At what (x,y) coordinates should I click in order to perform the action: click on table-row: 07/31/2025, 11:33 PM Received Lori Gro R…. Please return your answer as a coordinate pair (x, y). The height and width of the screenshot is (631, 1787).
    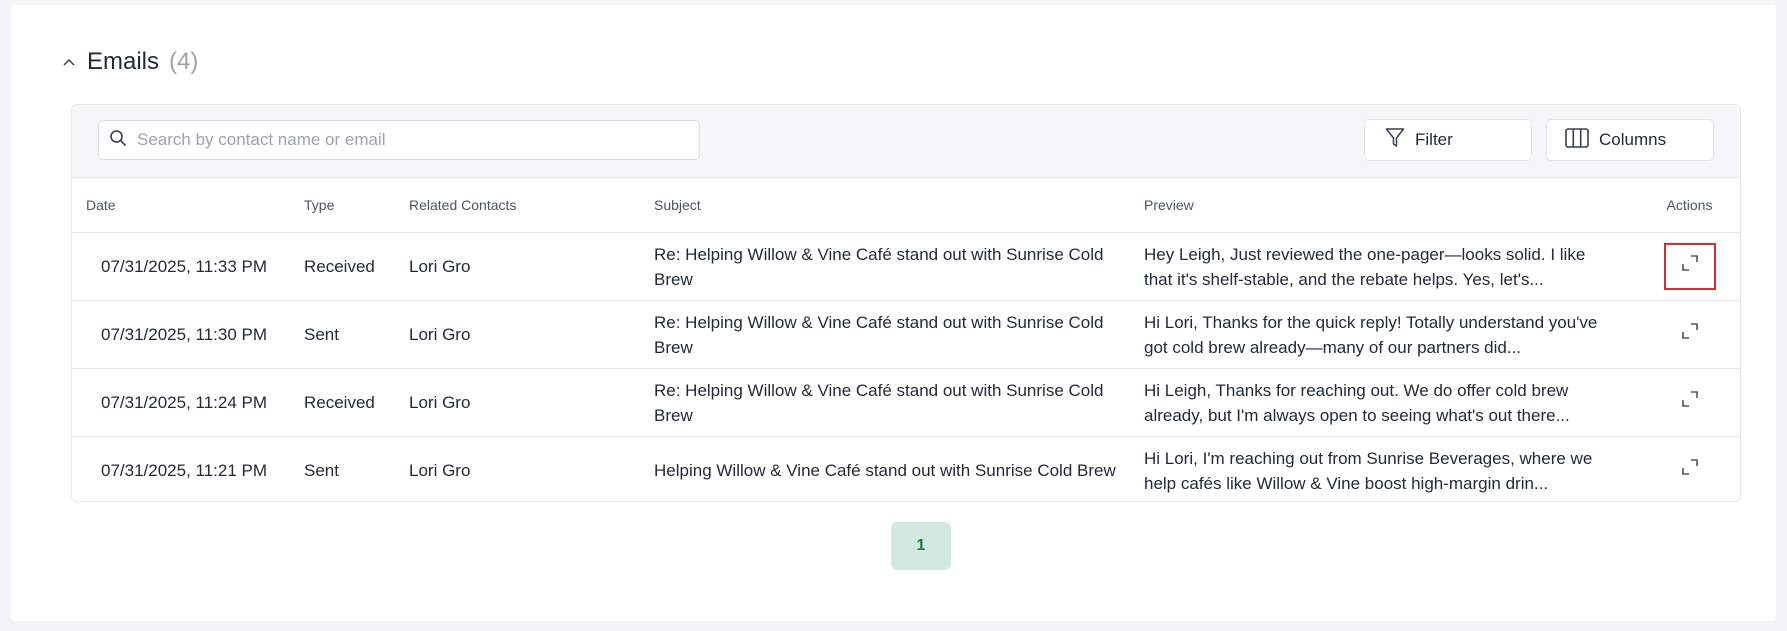
    Looking at the image, I should click on (906, 266).